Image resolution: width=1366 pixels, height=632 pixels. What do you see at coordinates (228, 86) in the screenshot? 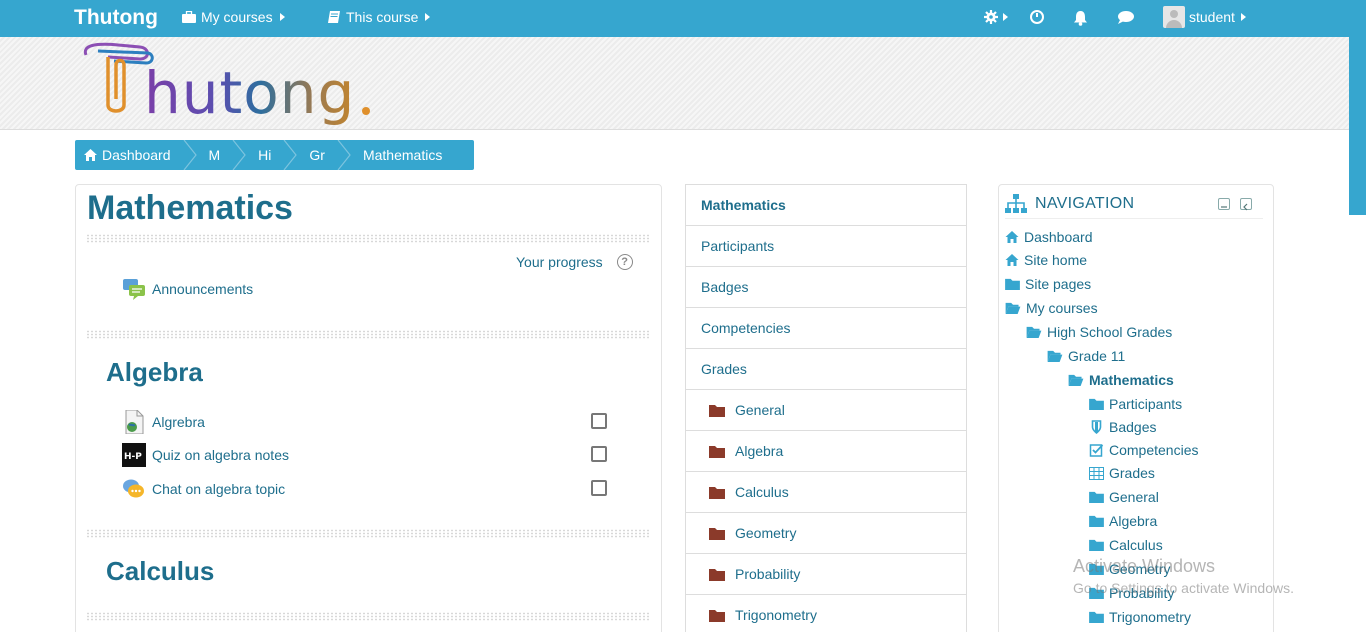
I see `site-logo: hutong` at bounding box center [228, 86].